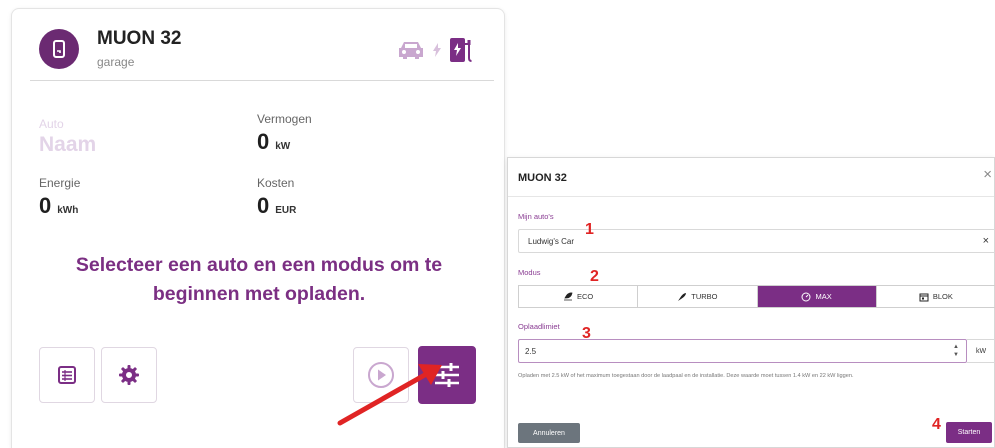  I want to click on spinner-icon: ▲ ▼, so click(956, 351).